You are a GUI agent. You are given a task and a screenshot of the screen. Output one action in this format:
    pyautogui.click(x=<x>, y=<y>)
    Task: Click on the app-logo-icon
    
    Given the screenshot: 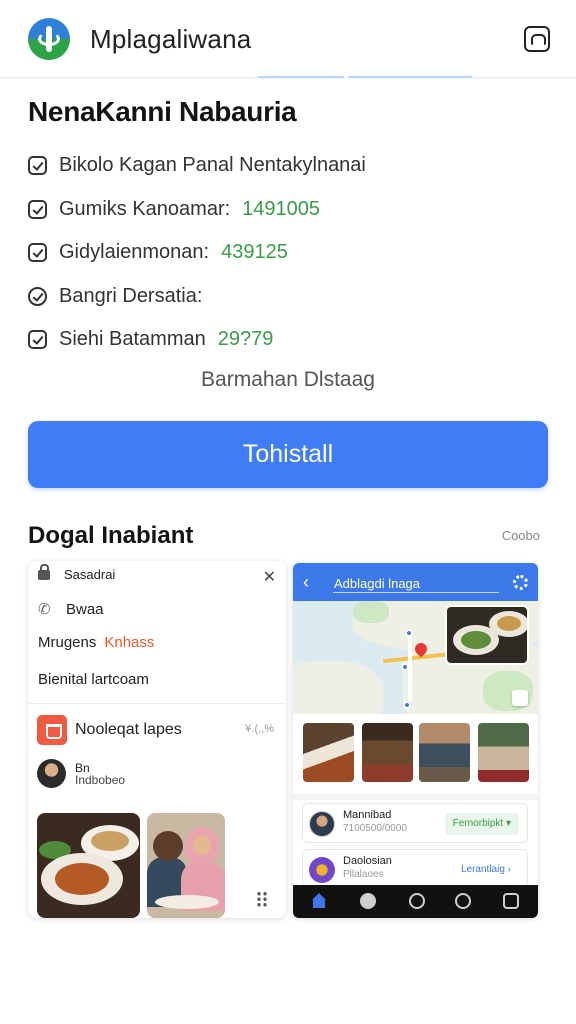 What is the action you would take?
    pyautogui.click(x=49, y=39)
    